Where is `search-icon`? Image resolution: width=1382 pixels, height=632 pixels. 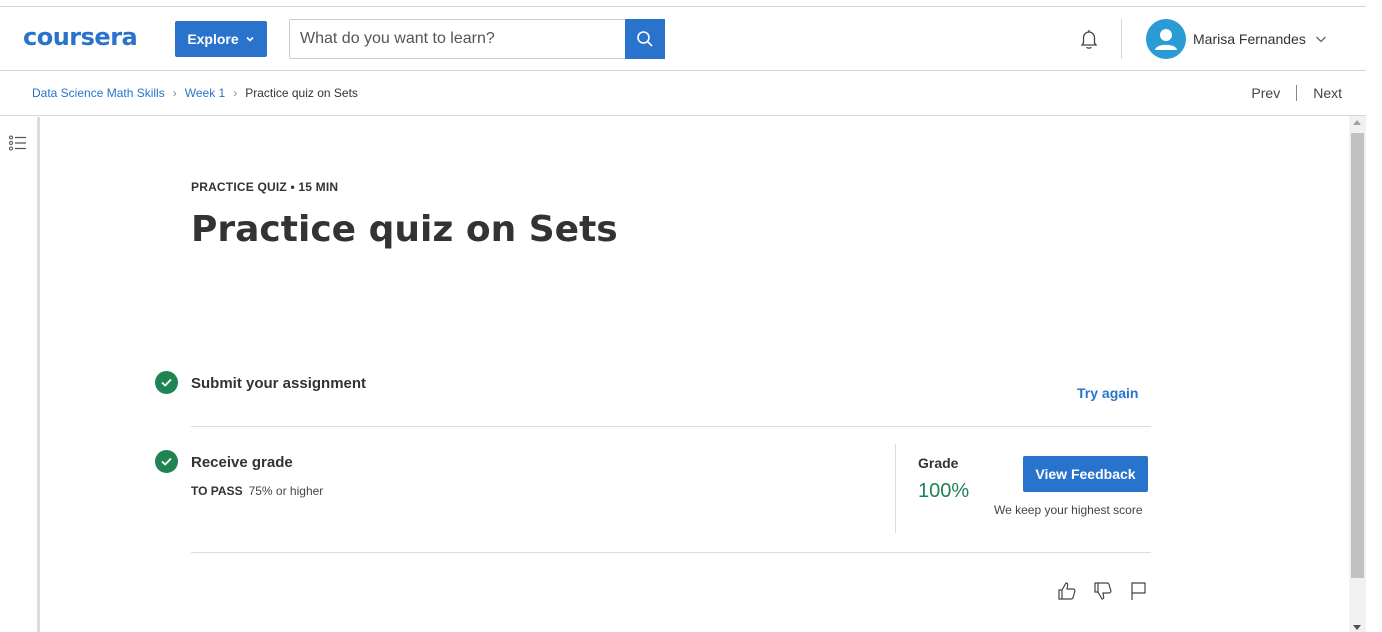 search-icon is located at coordinates (645, 39).